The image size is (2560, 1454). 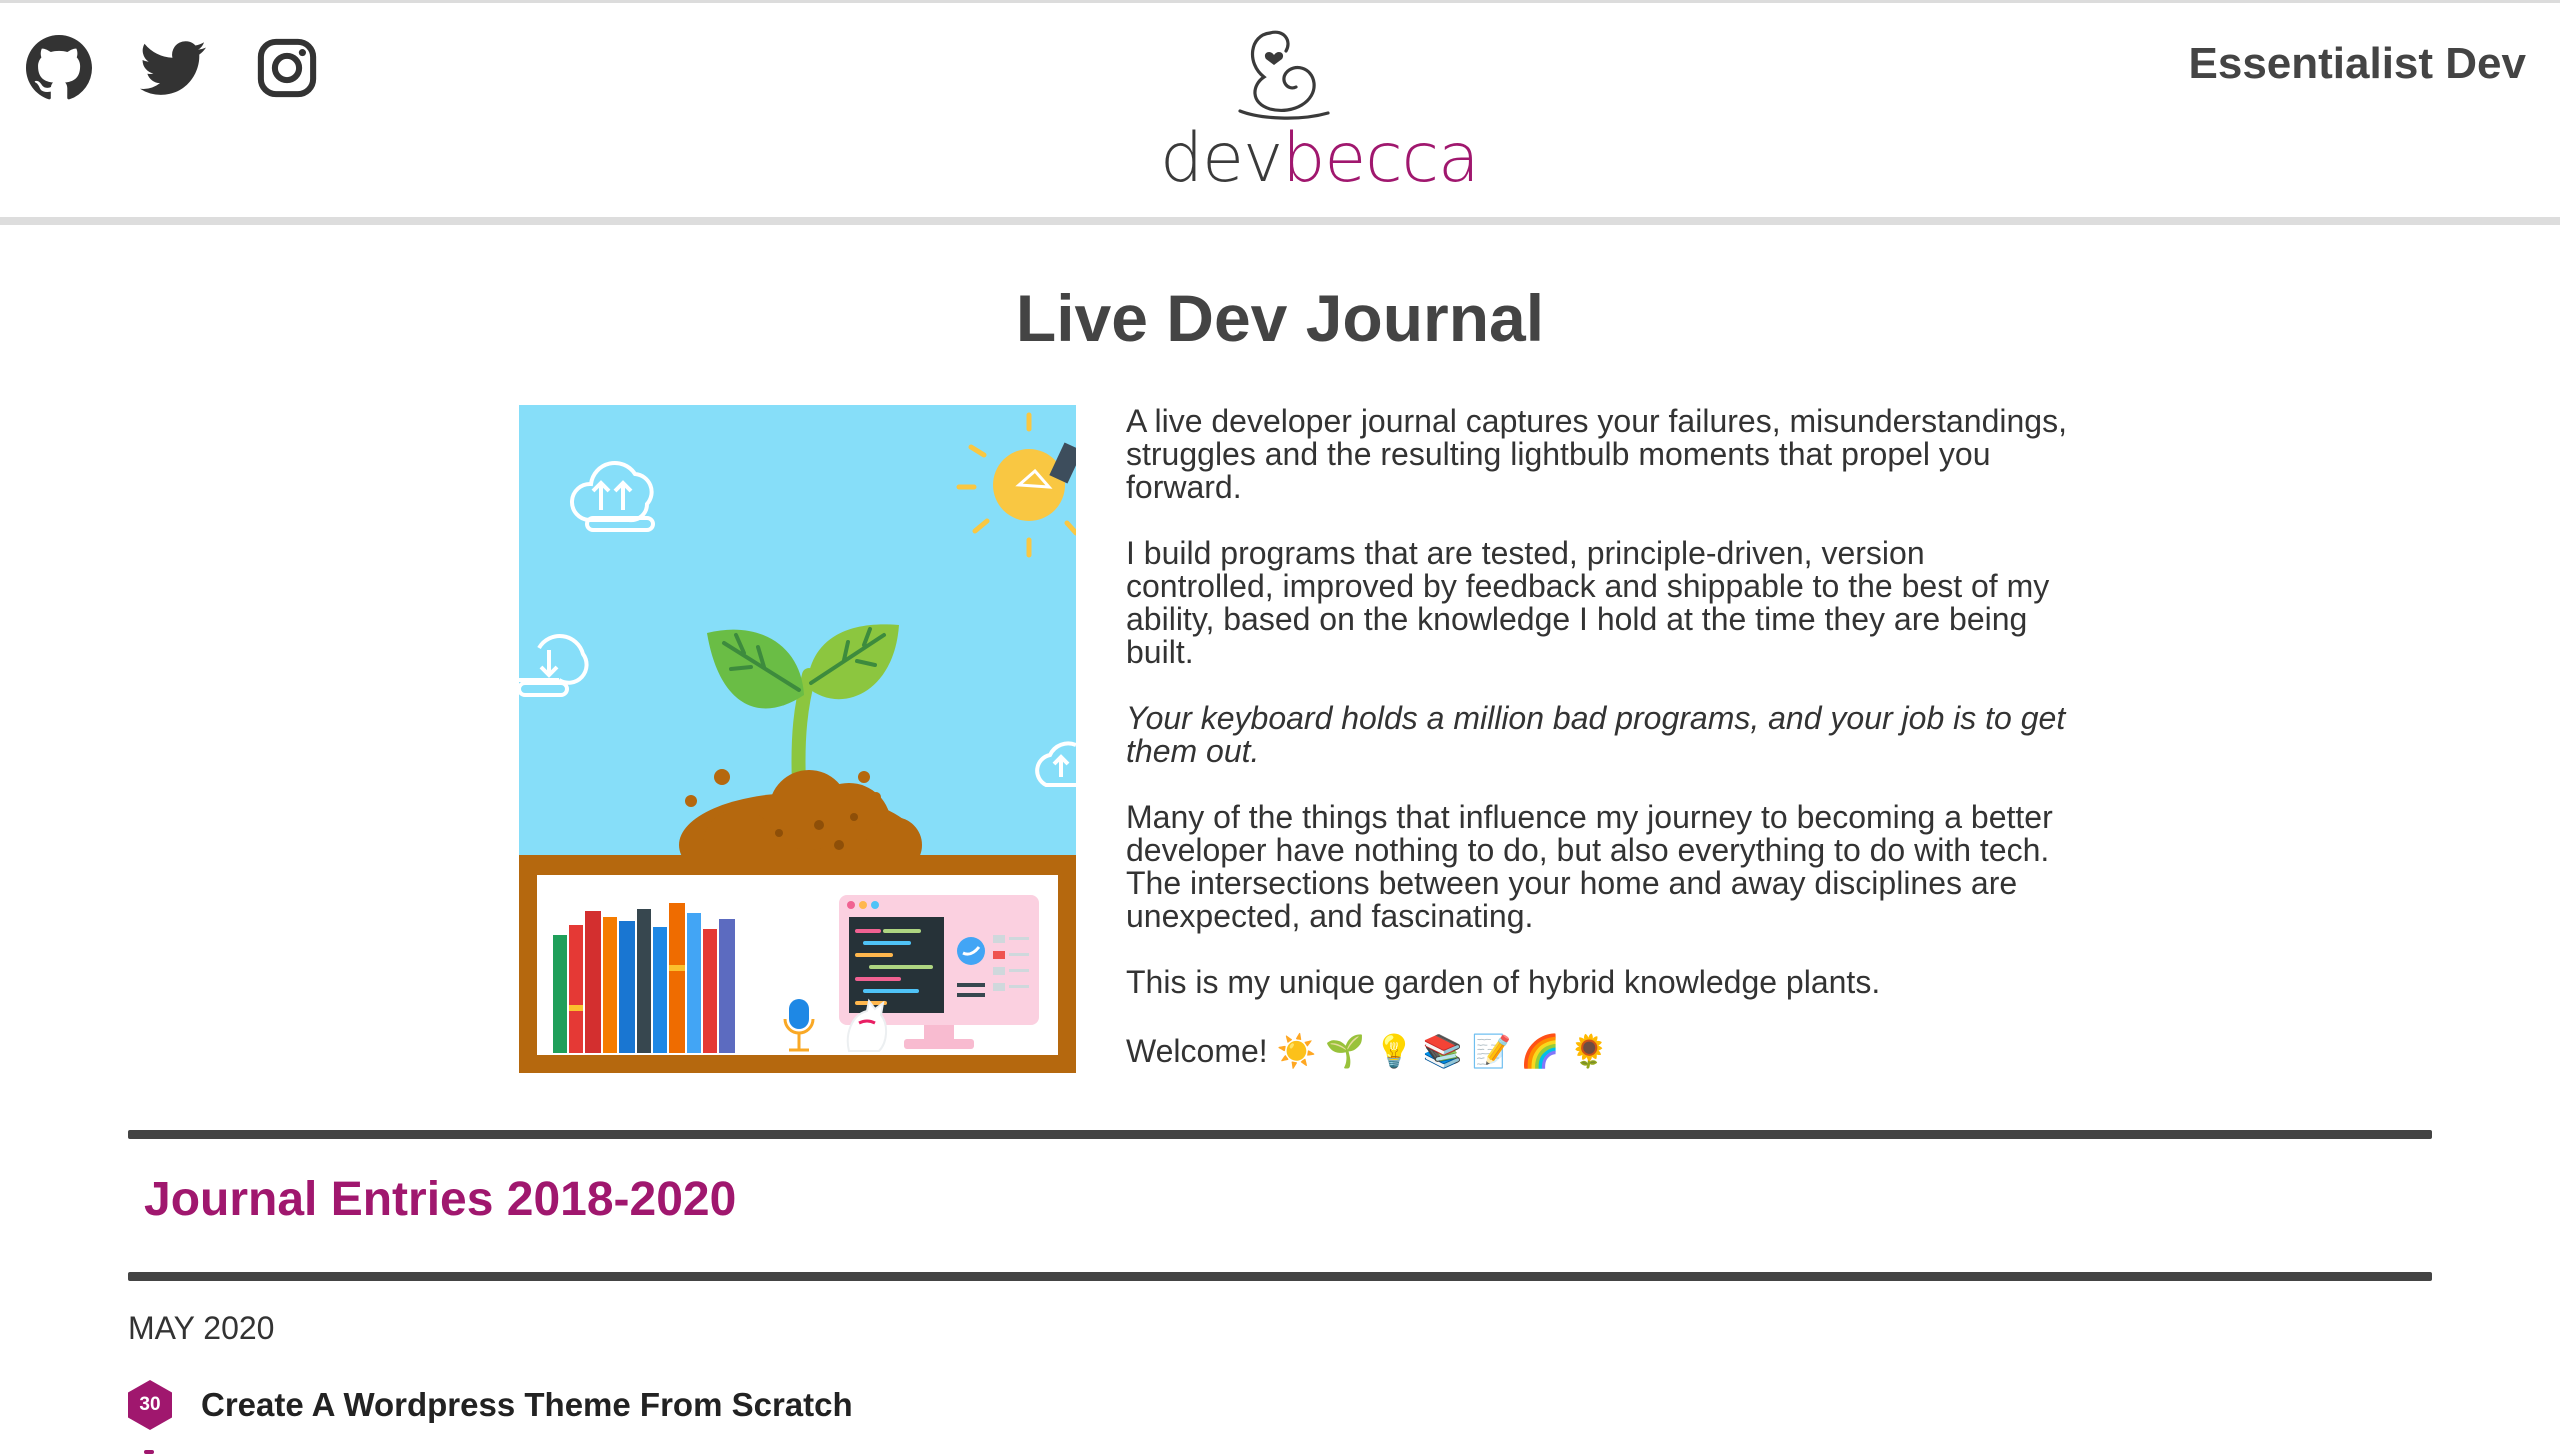 I want to click on site-header: devbecca Essentialist Dev, so click(x=1280, y=110).